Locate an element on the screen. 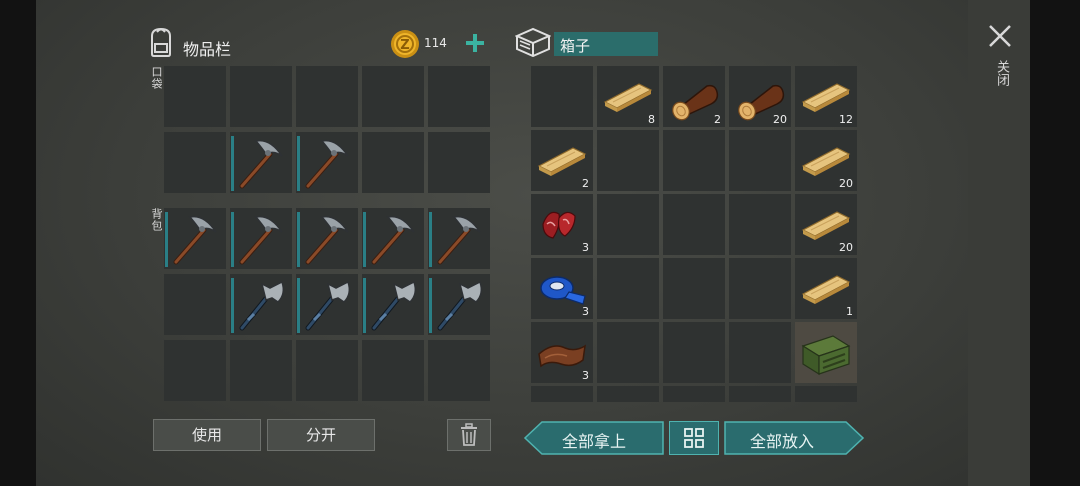 The height and width of the screenshot is (486, 1080). box-slot: 12 is located at coordinates (826, 96).